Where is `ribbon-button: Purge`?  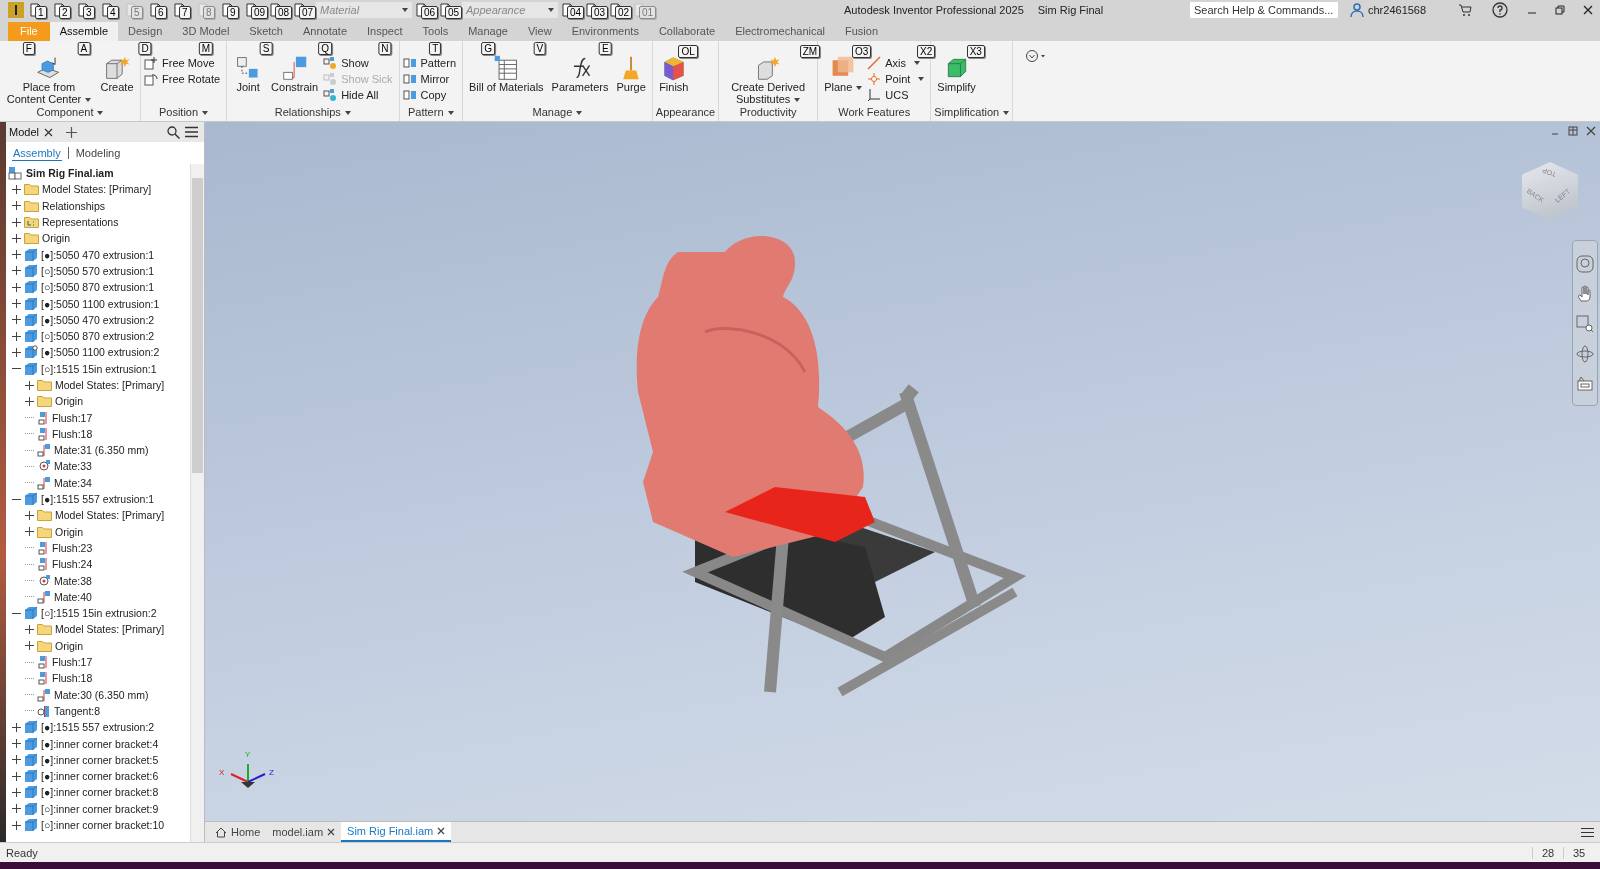 ribbon-button: Purge is located at coordinates (631, 74).